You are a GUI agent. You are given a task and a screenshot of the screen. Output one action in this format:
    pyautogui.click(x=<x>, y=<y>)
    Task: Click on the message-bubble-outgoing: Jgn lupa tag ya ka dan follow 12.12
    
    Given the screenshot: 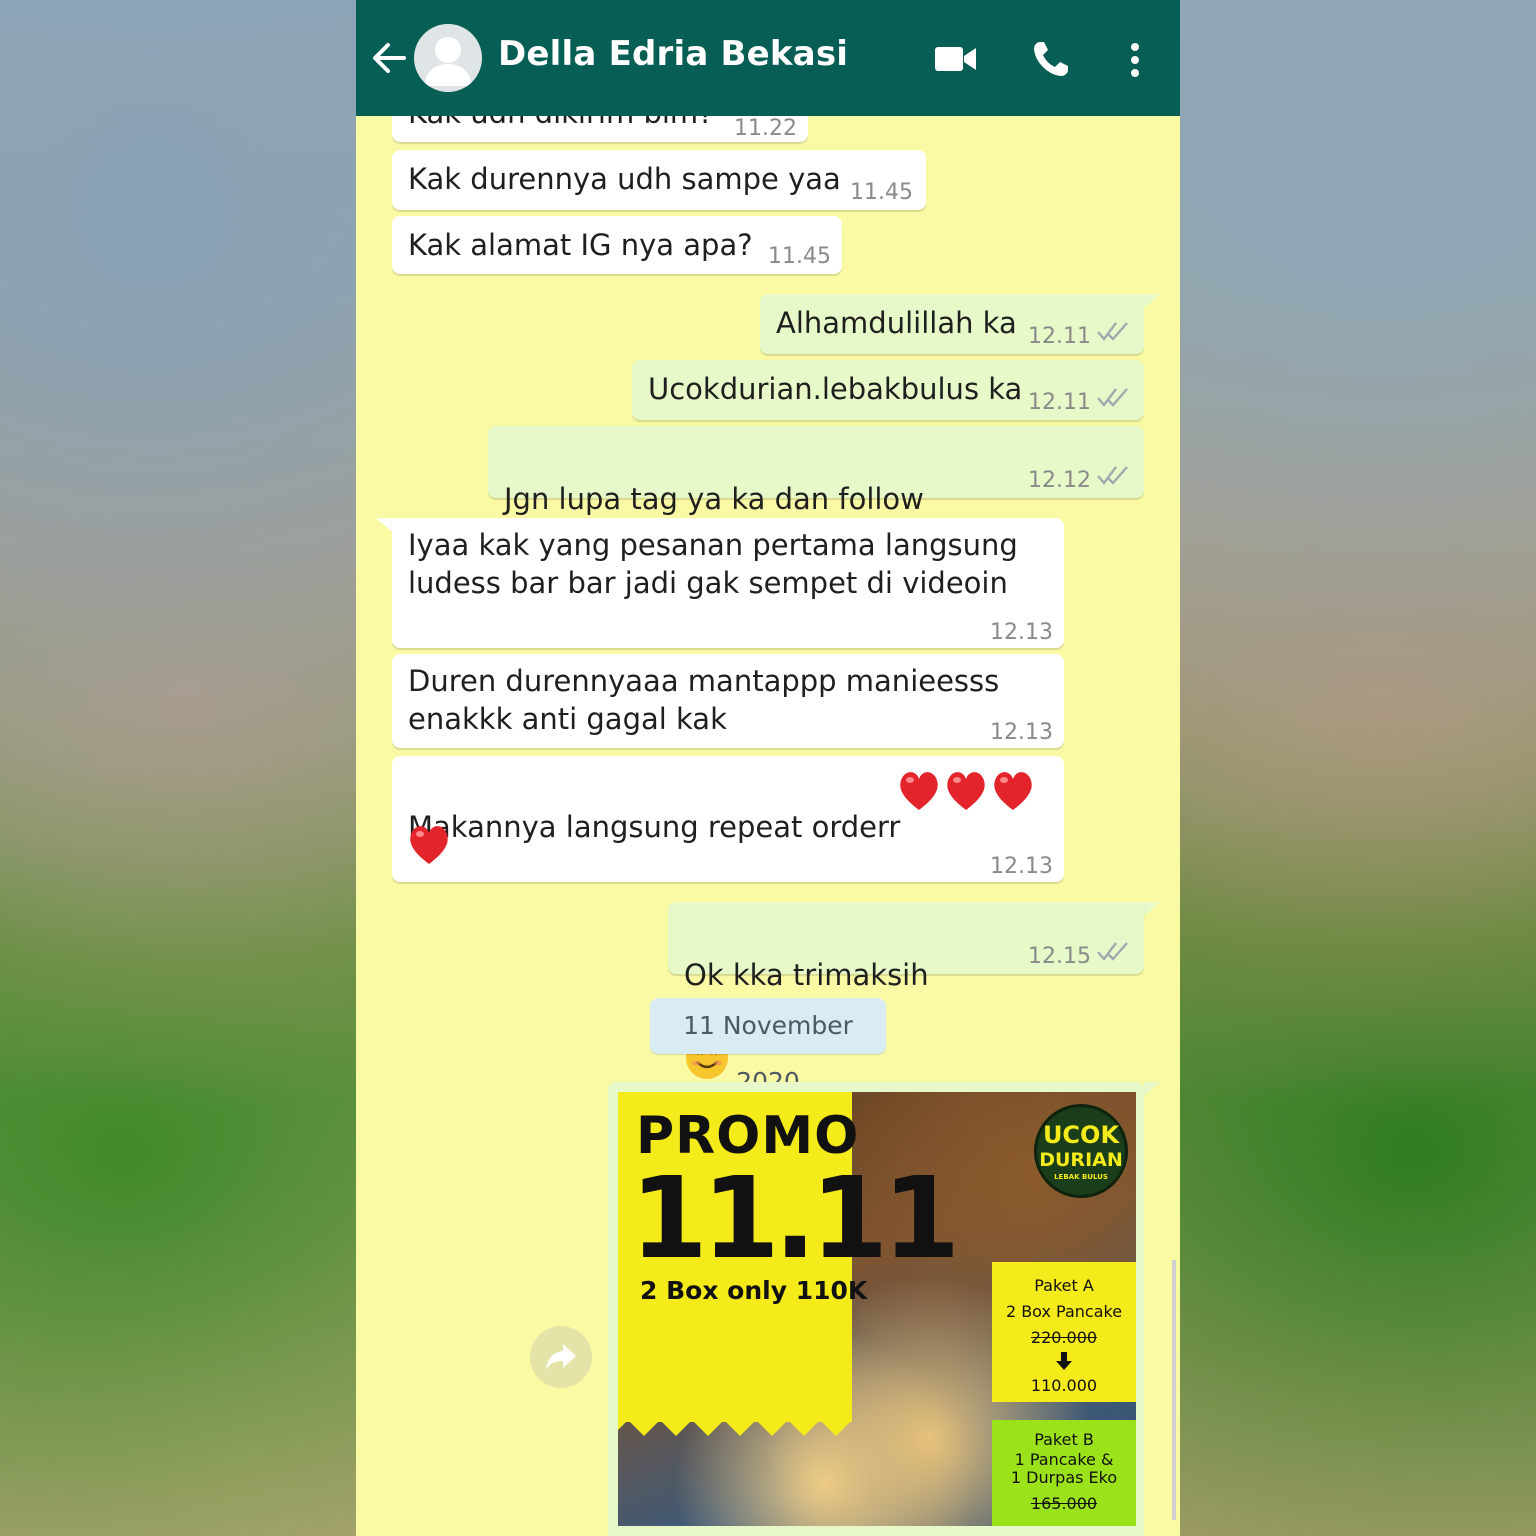 What is the action you would take?
    pyautogui.click(x=816, y=514)
    